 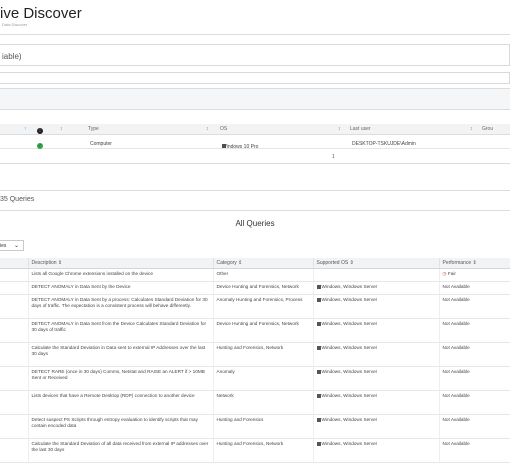 What do you see at coordinates (255, 99) in the screenshot?
I see `devices-section-header` at bounding box center [255, 99].